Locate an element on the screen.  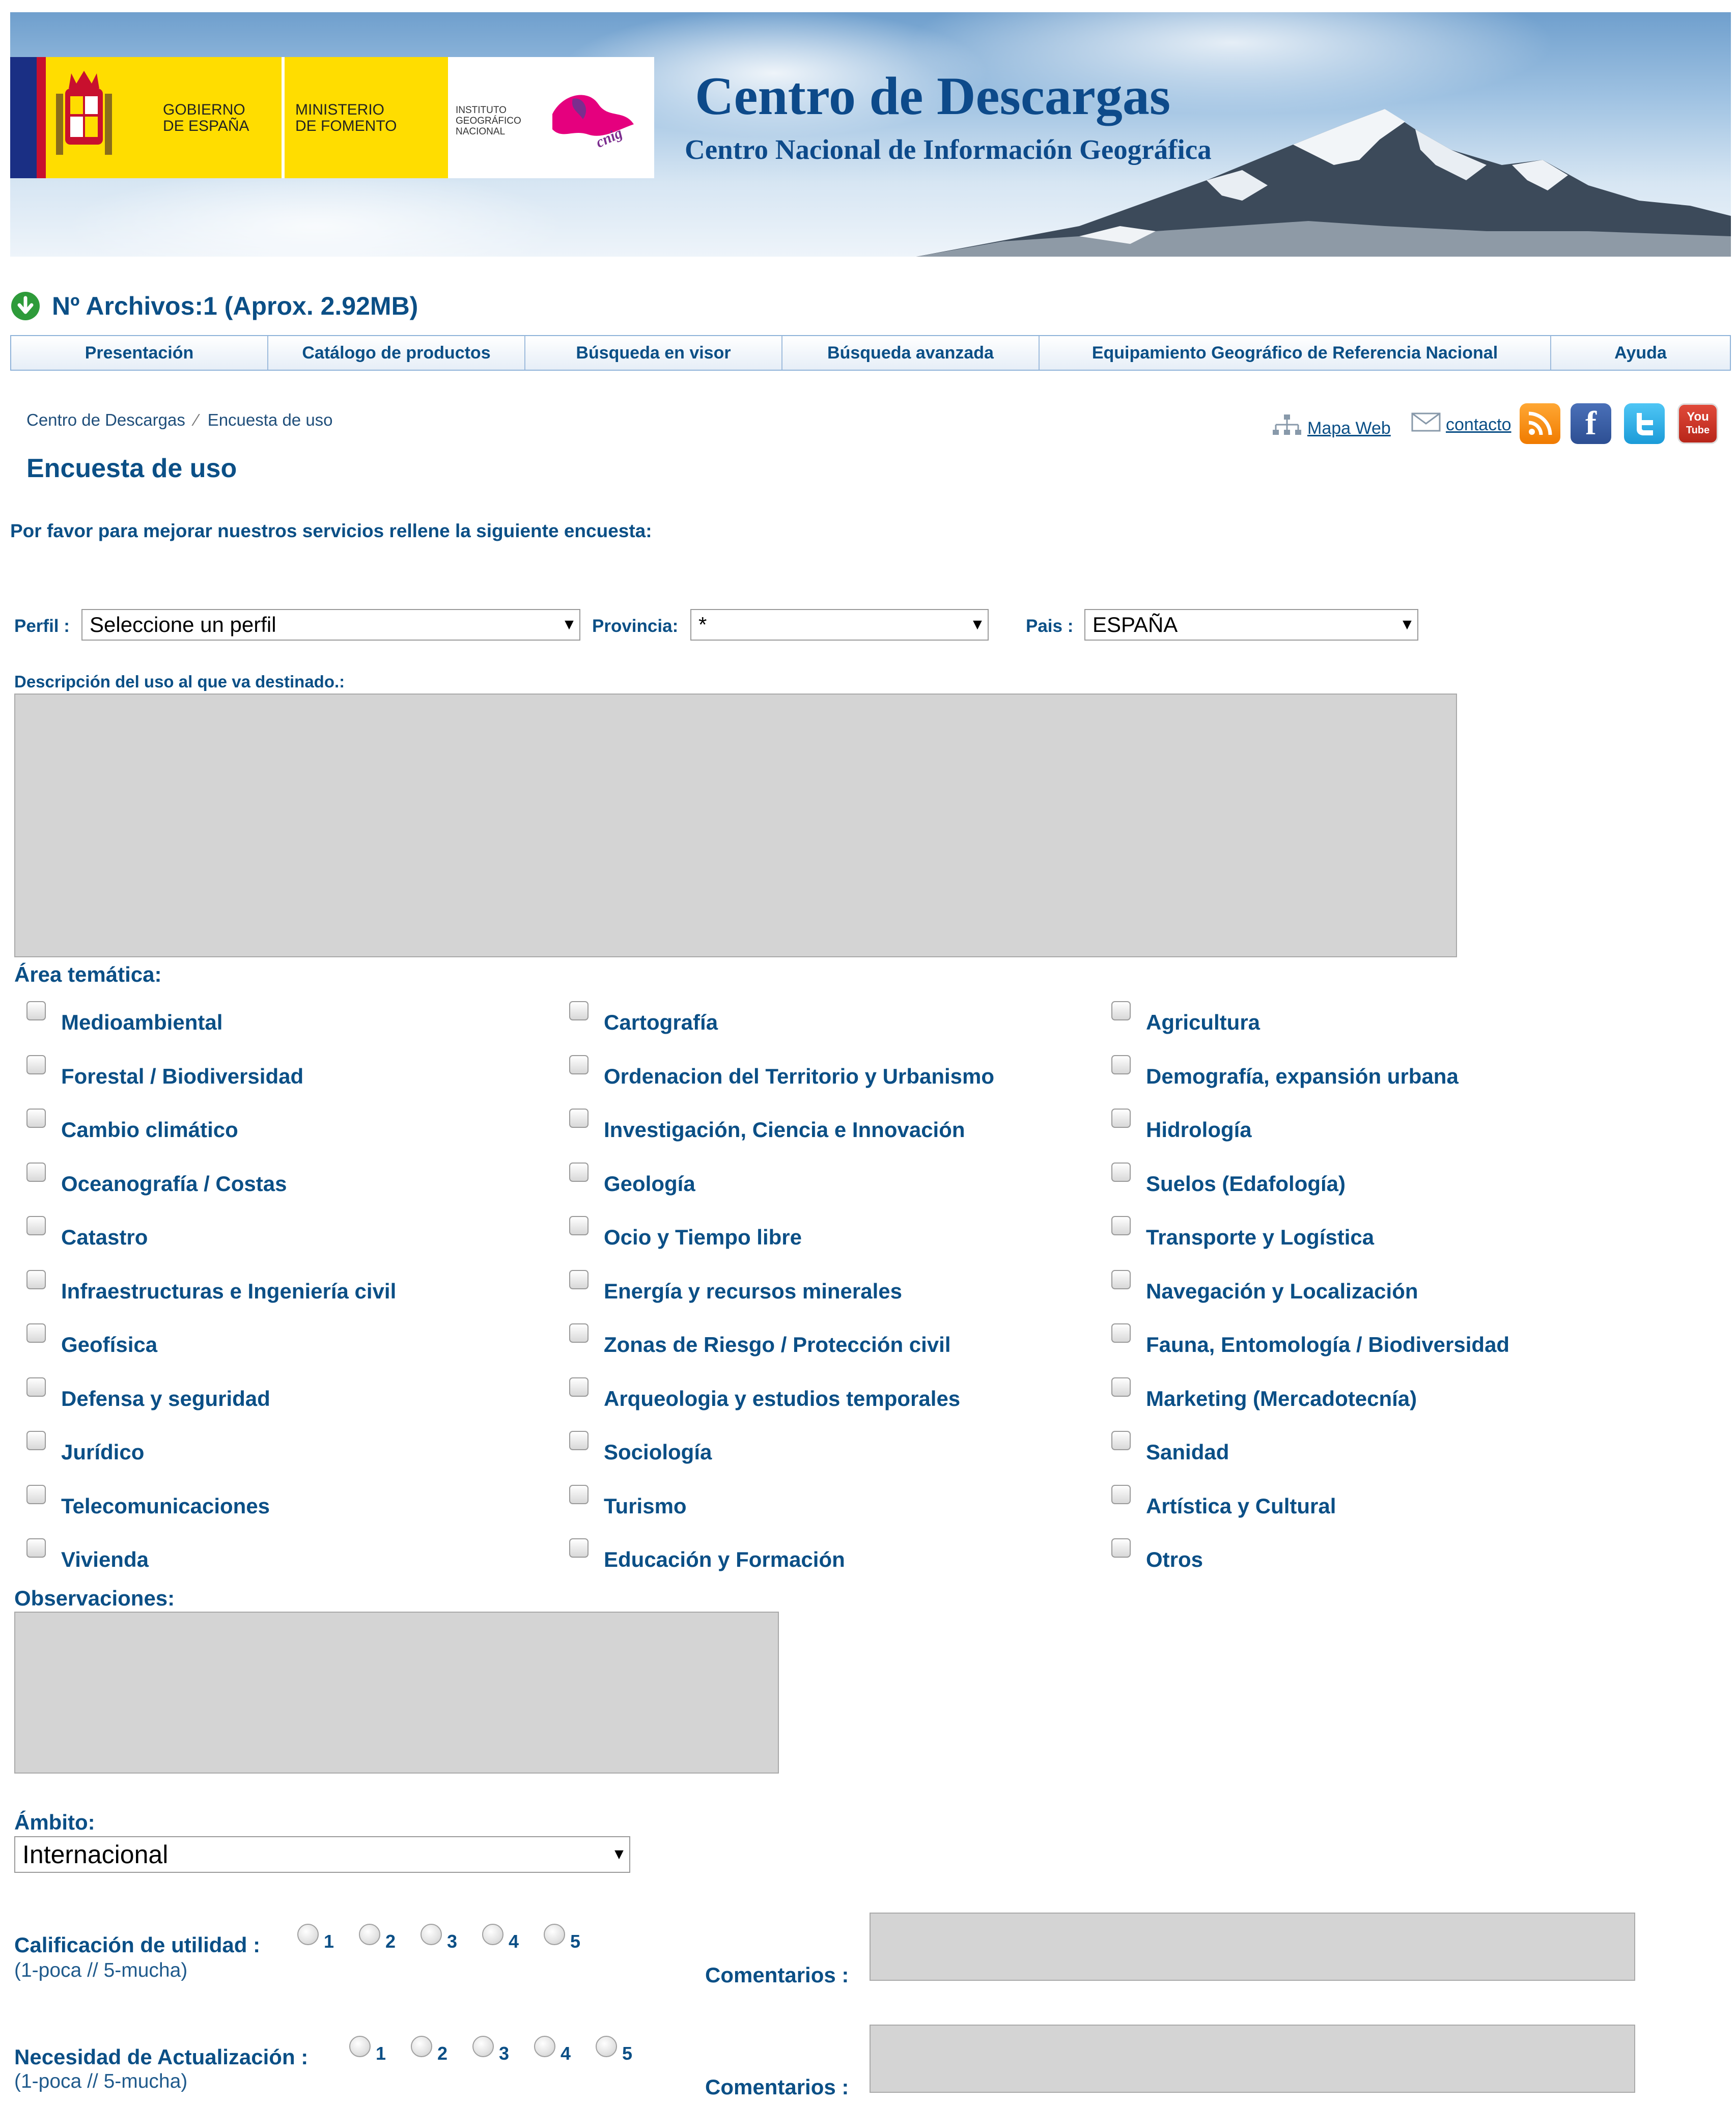
area-option: Jurídico is located at coordinates (85, 1447).